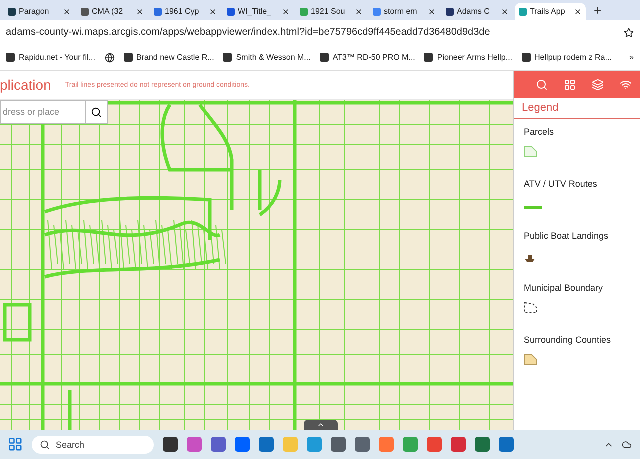  Describe the element at coordinates (531, 308) in the screenshot. I see `dashed-polygon-icon` at that location.